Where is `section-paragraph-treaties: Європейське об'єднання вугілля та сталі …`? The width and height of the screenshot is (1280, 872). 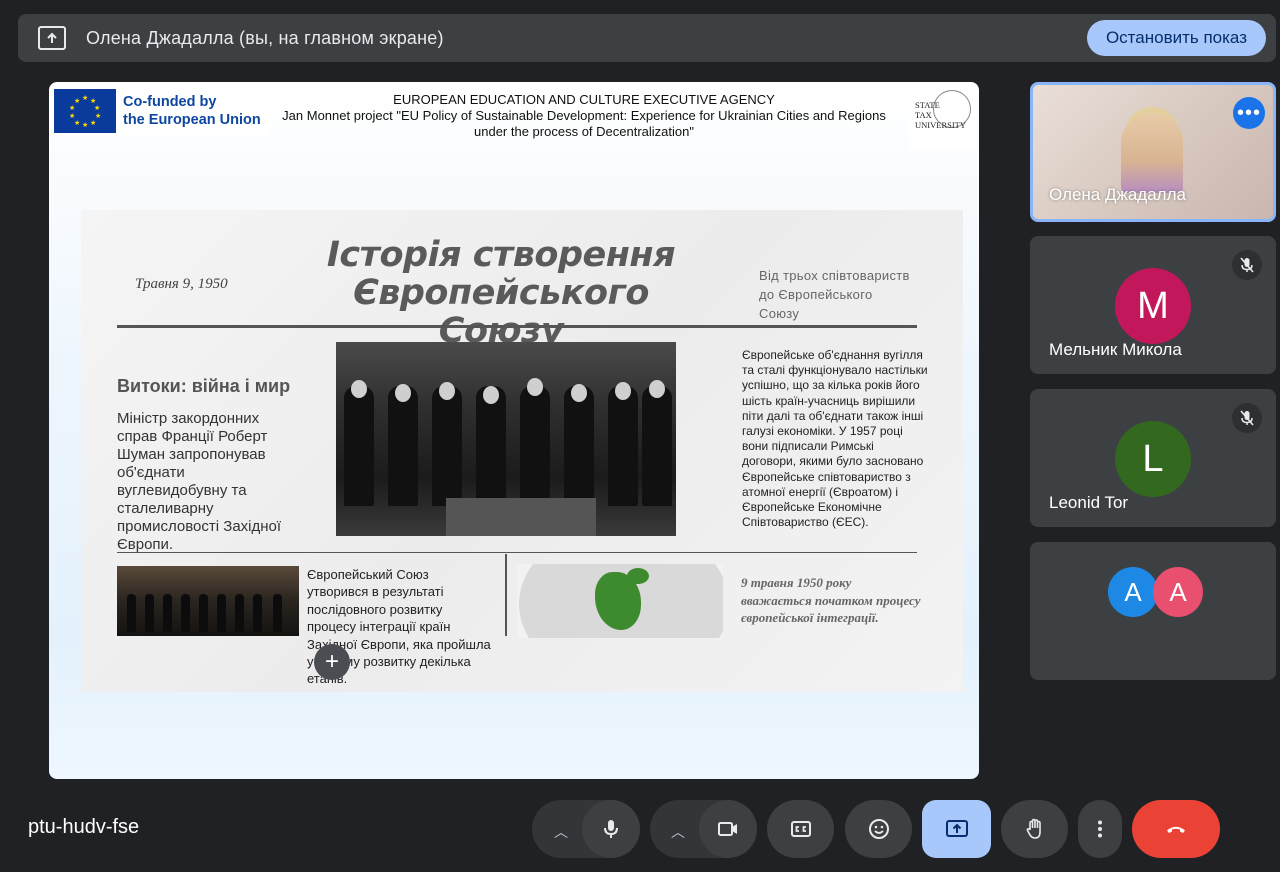
section-paragraph-treaties: Європейське об'єднання вугілля та сталі … is located at coordinates (835, 439).